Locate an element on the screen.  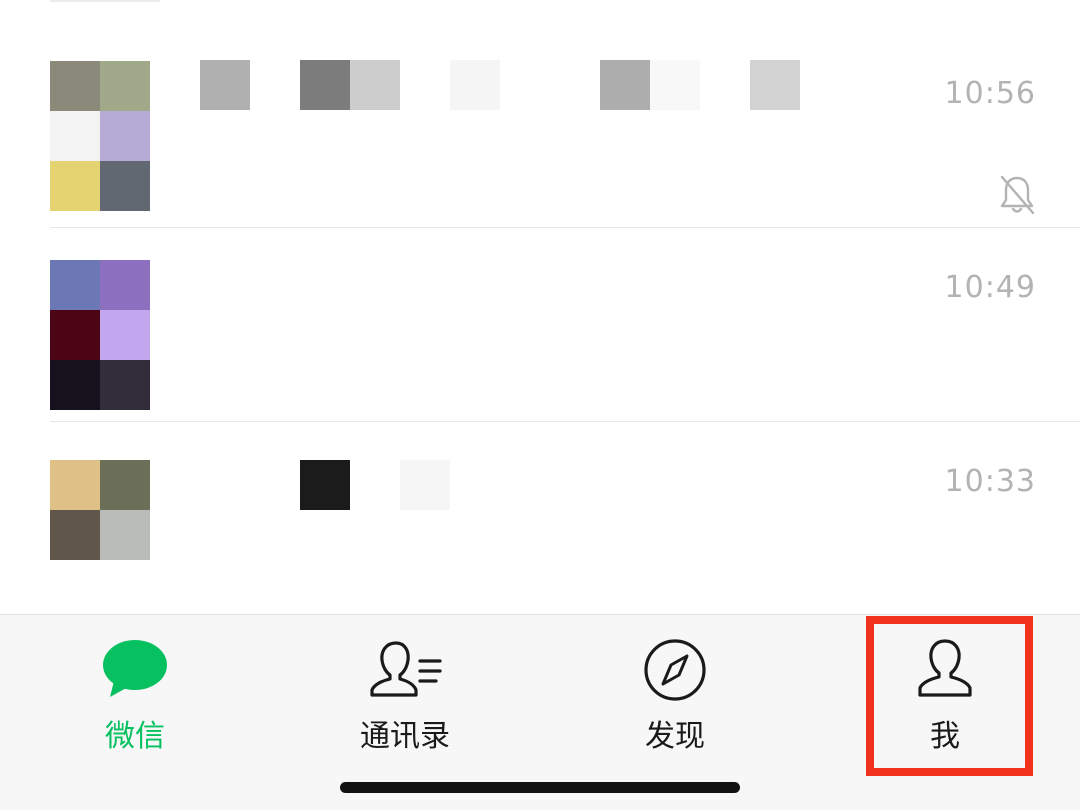
tab-contacts: 通讯录 is located at coordinates (405, 690).